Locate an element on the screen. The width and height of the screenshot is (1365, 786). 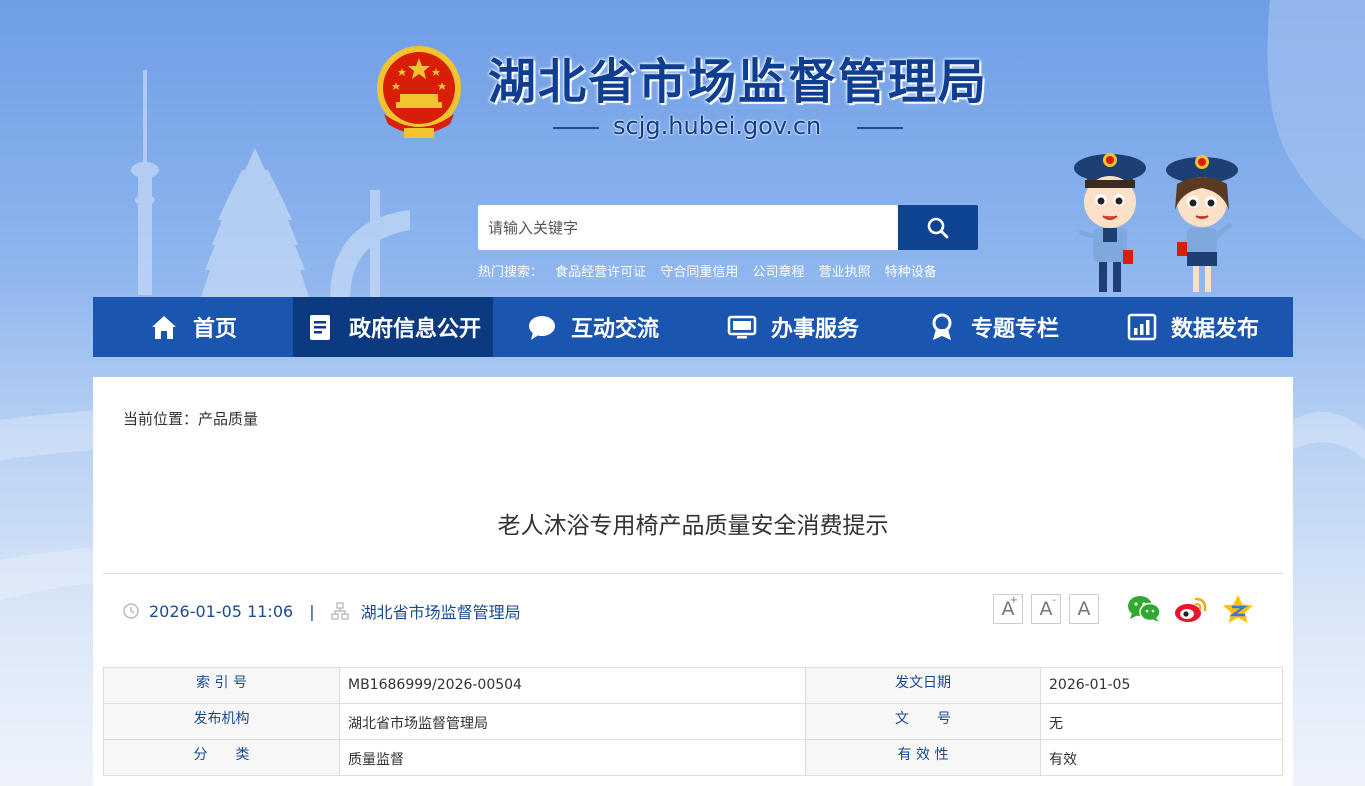
nav-label: 政府信息公开 is located at coordinates (414, 329).